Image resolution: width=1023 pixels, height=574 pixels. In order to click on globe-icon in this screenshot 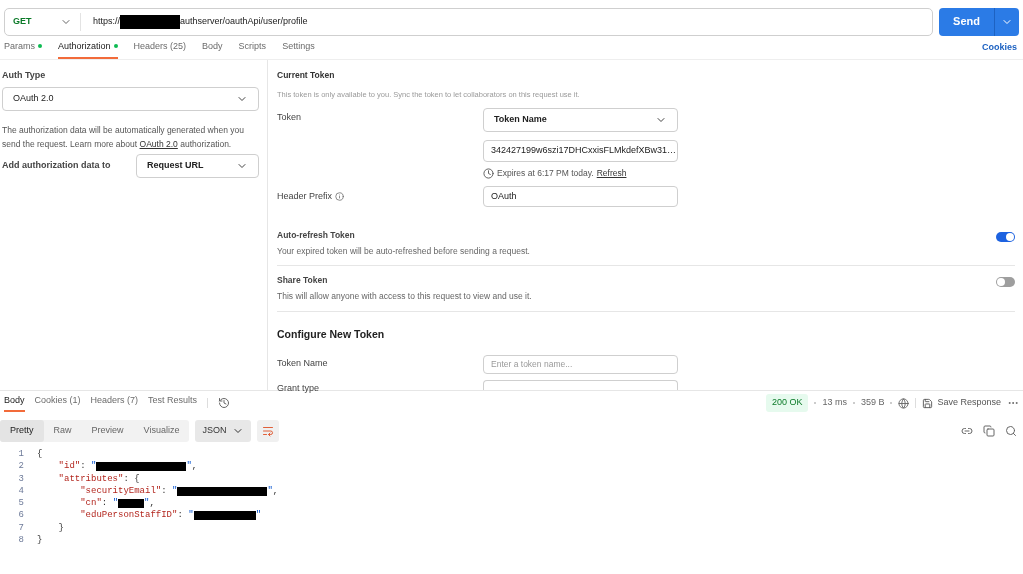, I will do `click(904, 403)`.